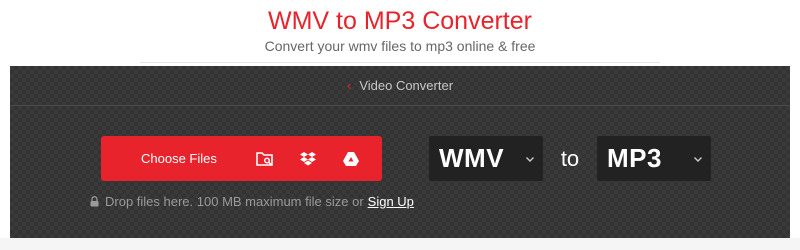  What do you see at coordinates (570, 158) in the screenshot?
I see `to-connector: to` at bounding box center [570, 158].